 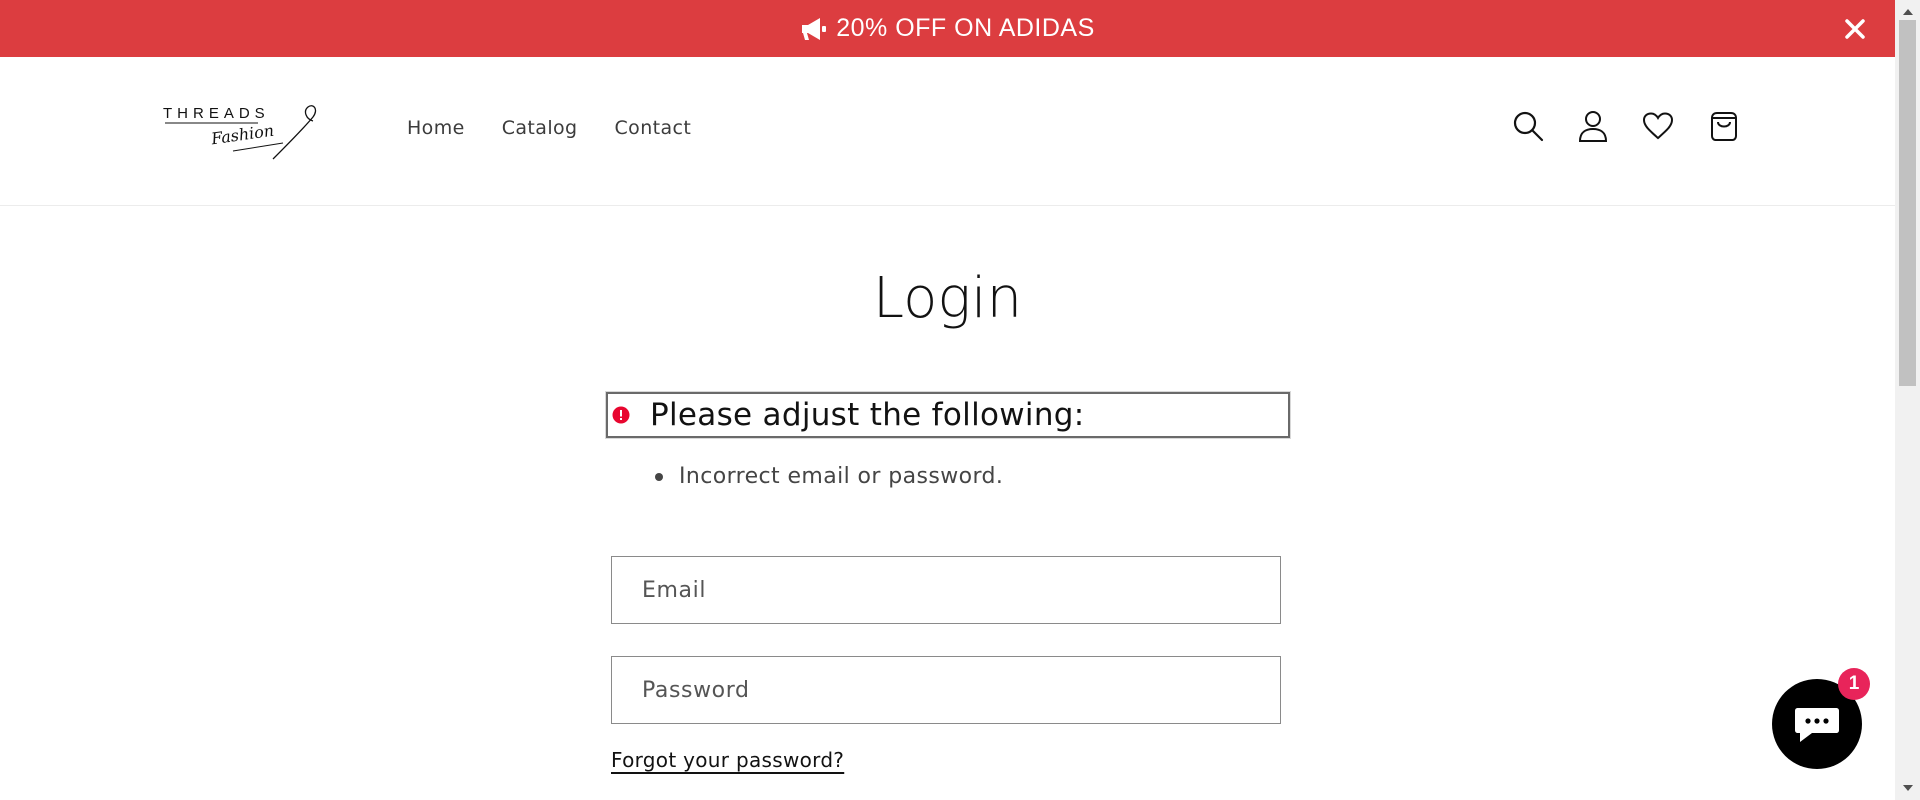 What do you see at coordinates (243, 132) in the screenshot?
I see `logo: THREADS Fashion` at bounding box center [243, 132].